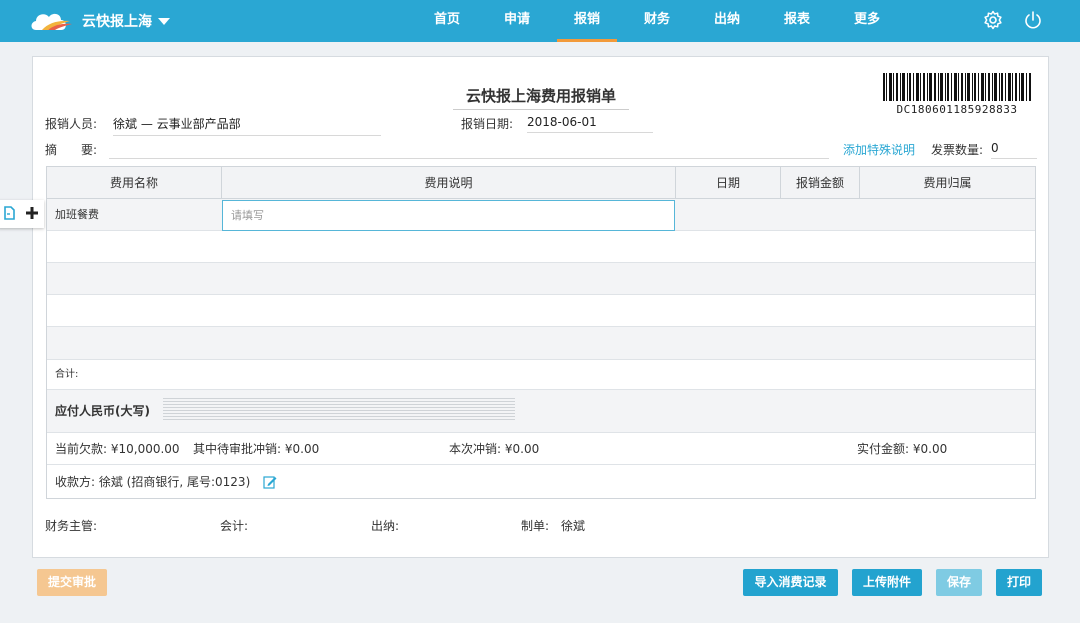  Describe the element at coordinates (541, 375) in the screenshot. I see `total-row: 合计:` at that location.